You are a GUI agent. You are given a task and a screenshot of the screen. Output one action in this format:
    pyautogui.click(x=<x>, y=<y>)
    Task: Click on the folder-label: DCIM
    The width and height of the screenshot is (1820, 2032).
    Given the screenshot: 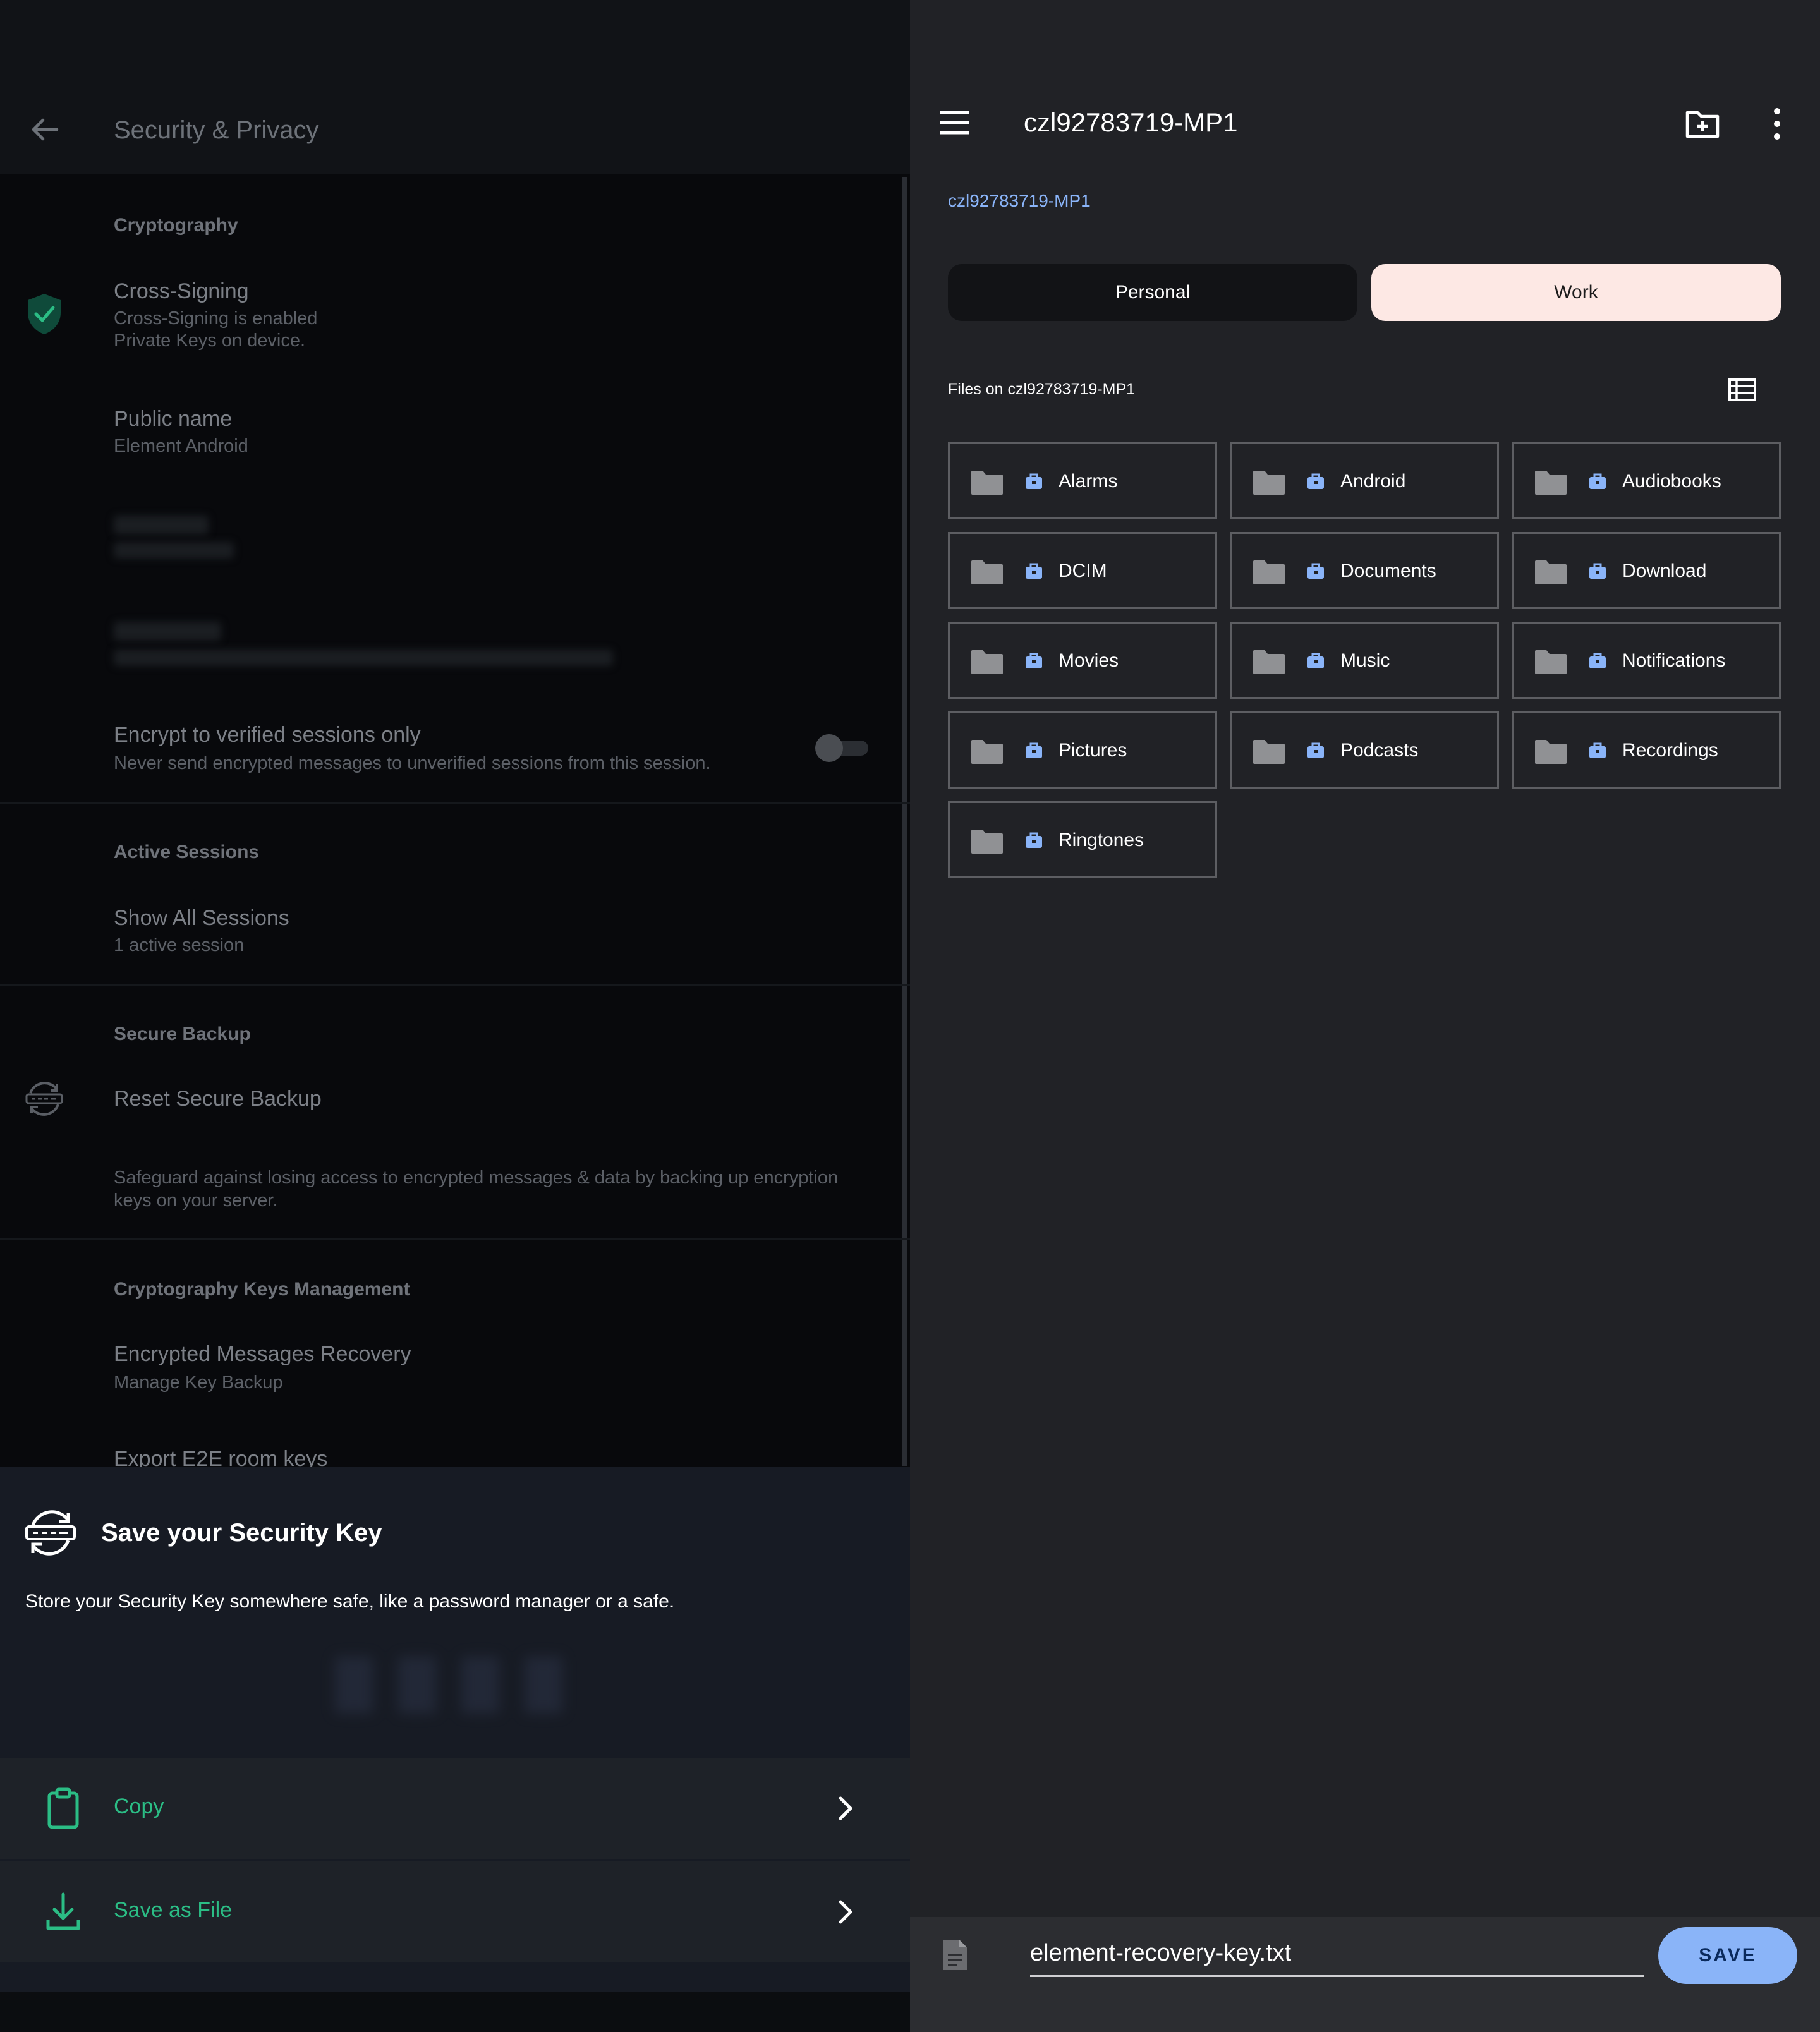 What is the action you would take?
    pyautogui.click(x=1083, y=570)
    